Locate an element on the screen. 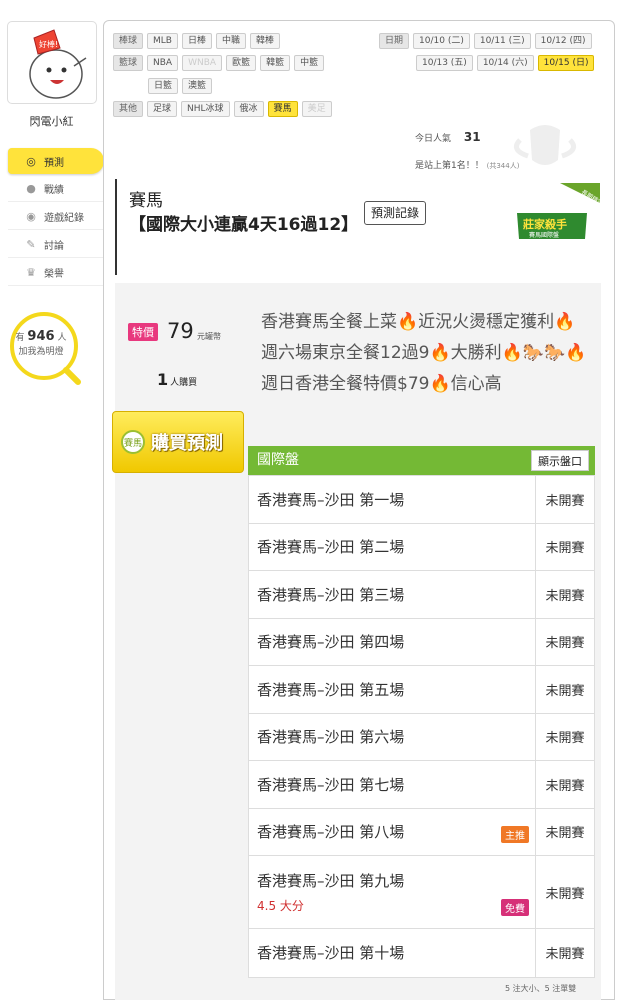 Image resolution: width=621 pixels, height=1000 pixels. title-plan-name: 【國際大小連贏4天16過12】 is located at coordinates (244, 225).